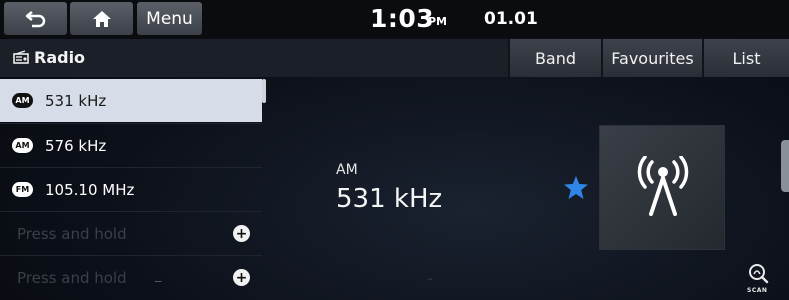 The height and width of the screenshot is (300, 789). I want to click on side-panel-handle, so click(785, 166).